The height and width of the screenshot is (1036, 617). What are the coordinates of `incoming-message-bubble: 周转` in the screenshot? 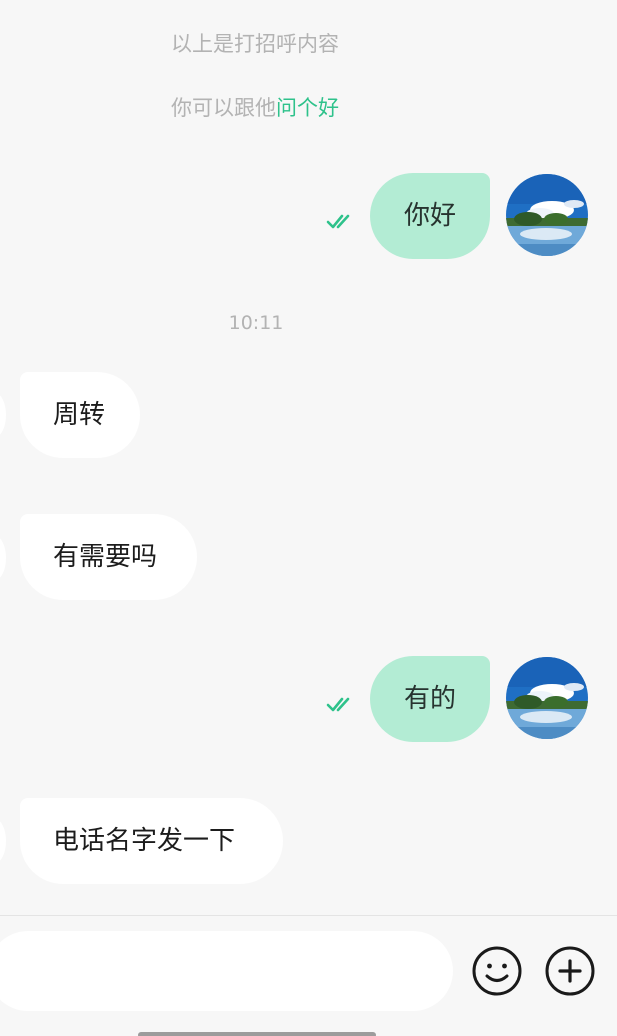 It's located at (80, 415).